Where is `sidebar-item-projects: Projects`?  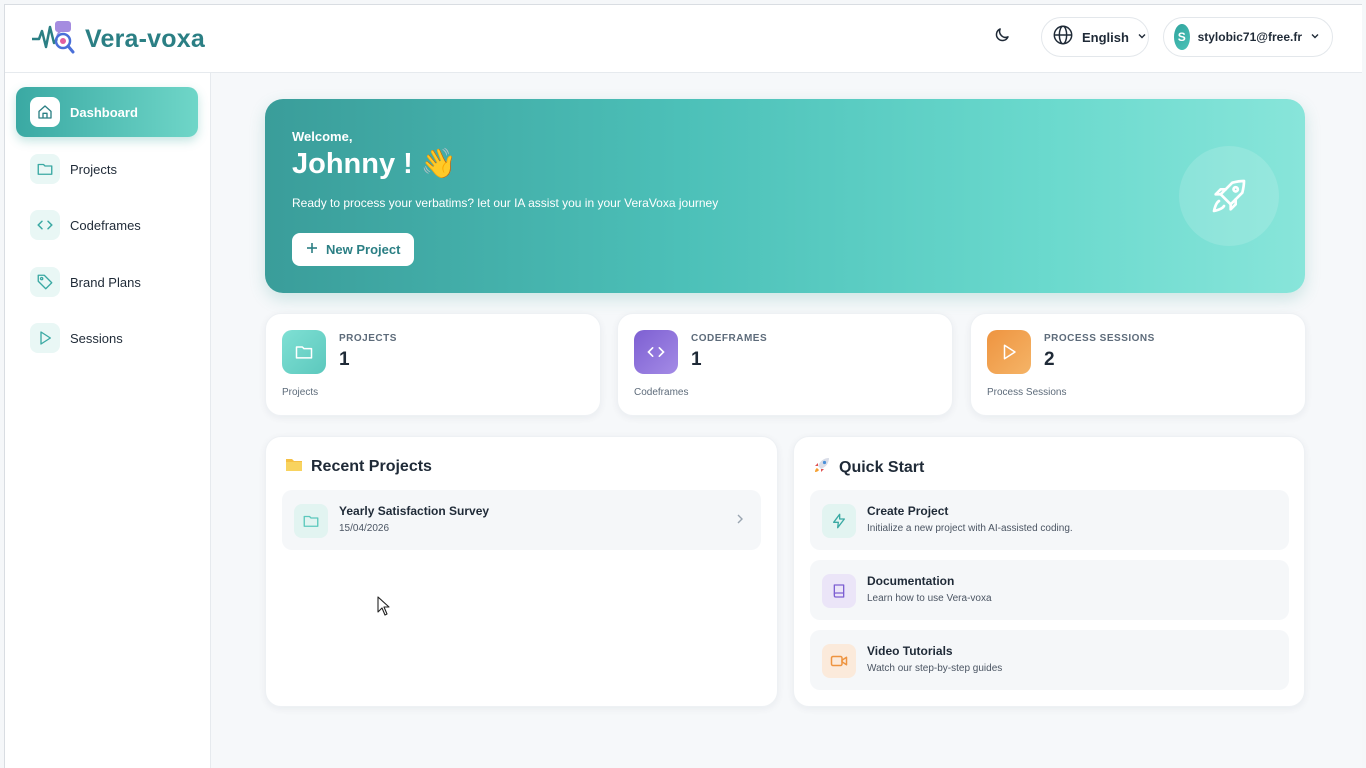 sidebar-item-projects: Projects is located at coordinates (107, 169).